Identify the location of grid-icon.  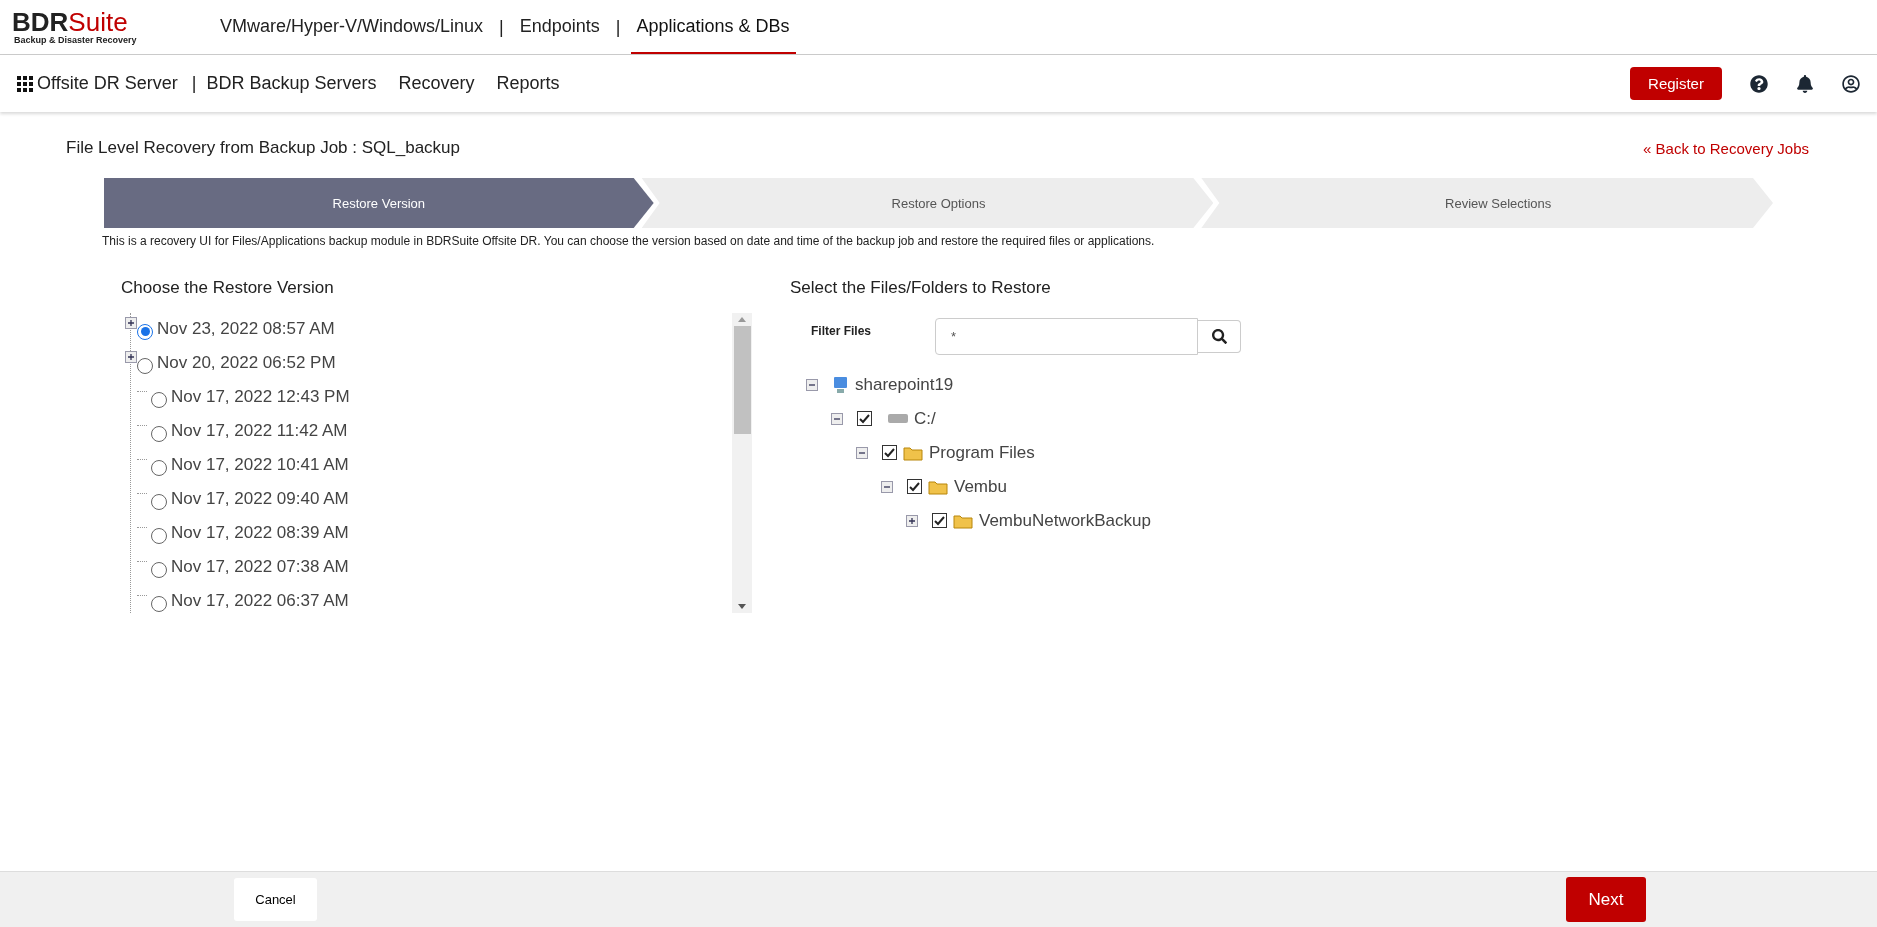
(25, 83).